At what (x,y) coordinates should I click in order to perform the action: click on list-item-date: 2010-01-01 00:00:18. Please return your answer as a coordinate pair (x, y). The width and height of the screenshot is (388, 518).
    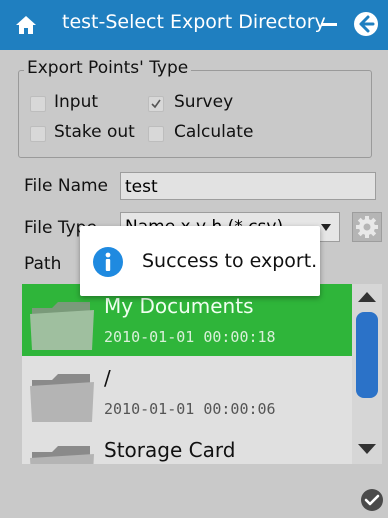
    Looking at the image, I should click on (190, 337).